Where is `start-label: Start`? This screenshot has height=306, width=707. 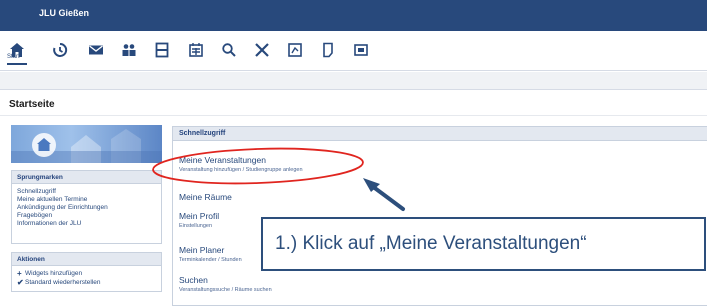 start-label: Start is located at coordinates (13, 57).